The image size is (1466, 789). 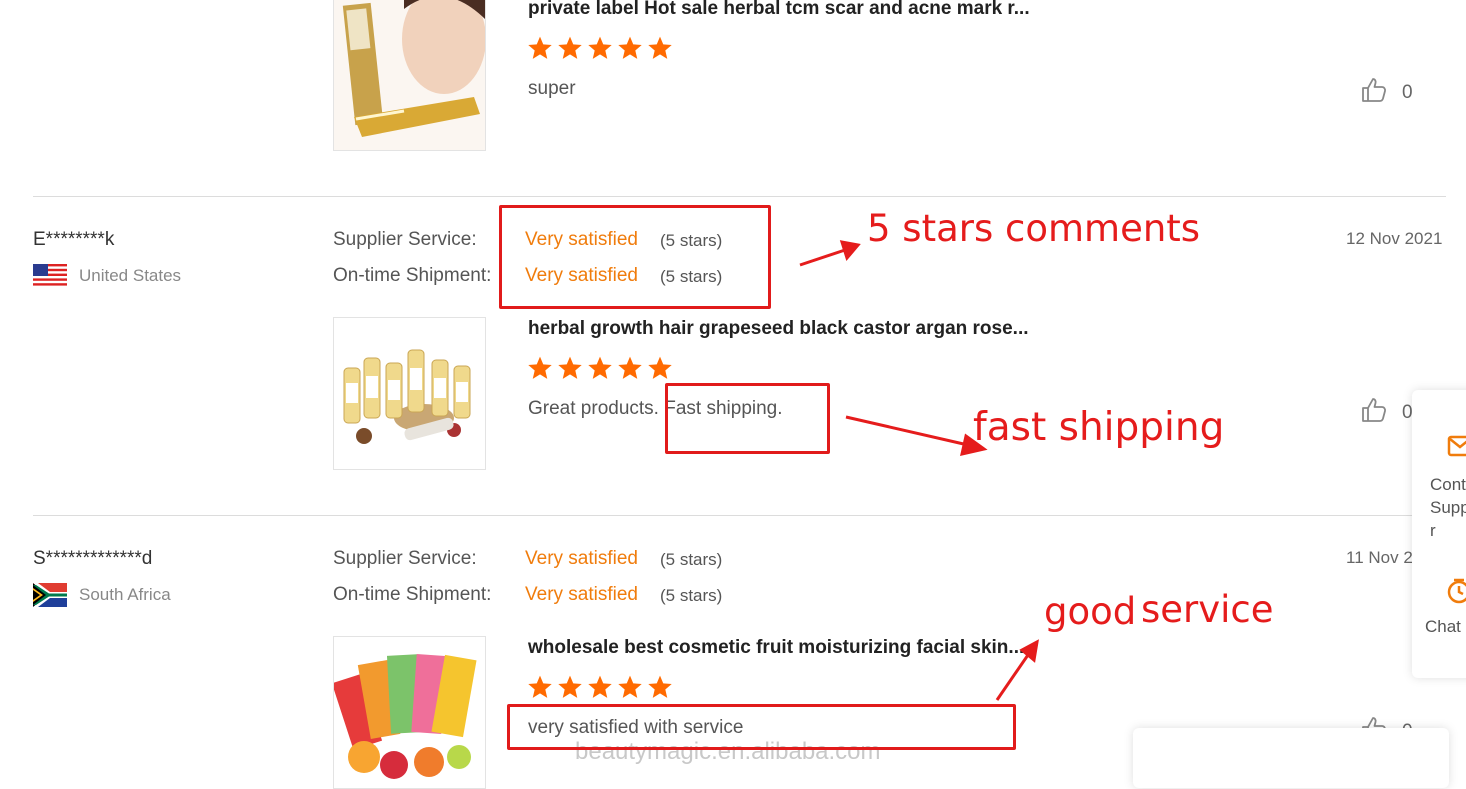 I want to click on annotation-service: service, so click(x=1207, y=609).